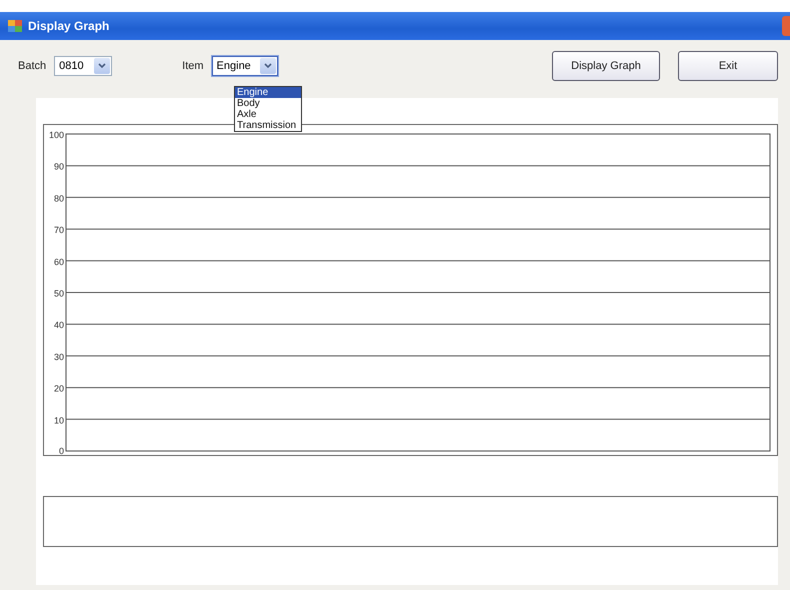 This screenshot has height=590, width=790. Describe the element at coordinates (59, 198) in the screenshot. I see `y-axis-label: 80` at that location.